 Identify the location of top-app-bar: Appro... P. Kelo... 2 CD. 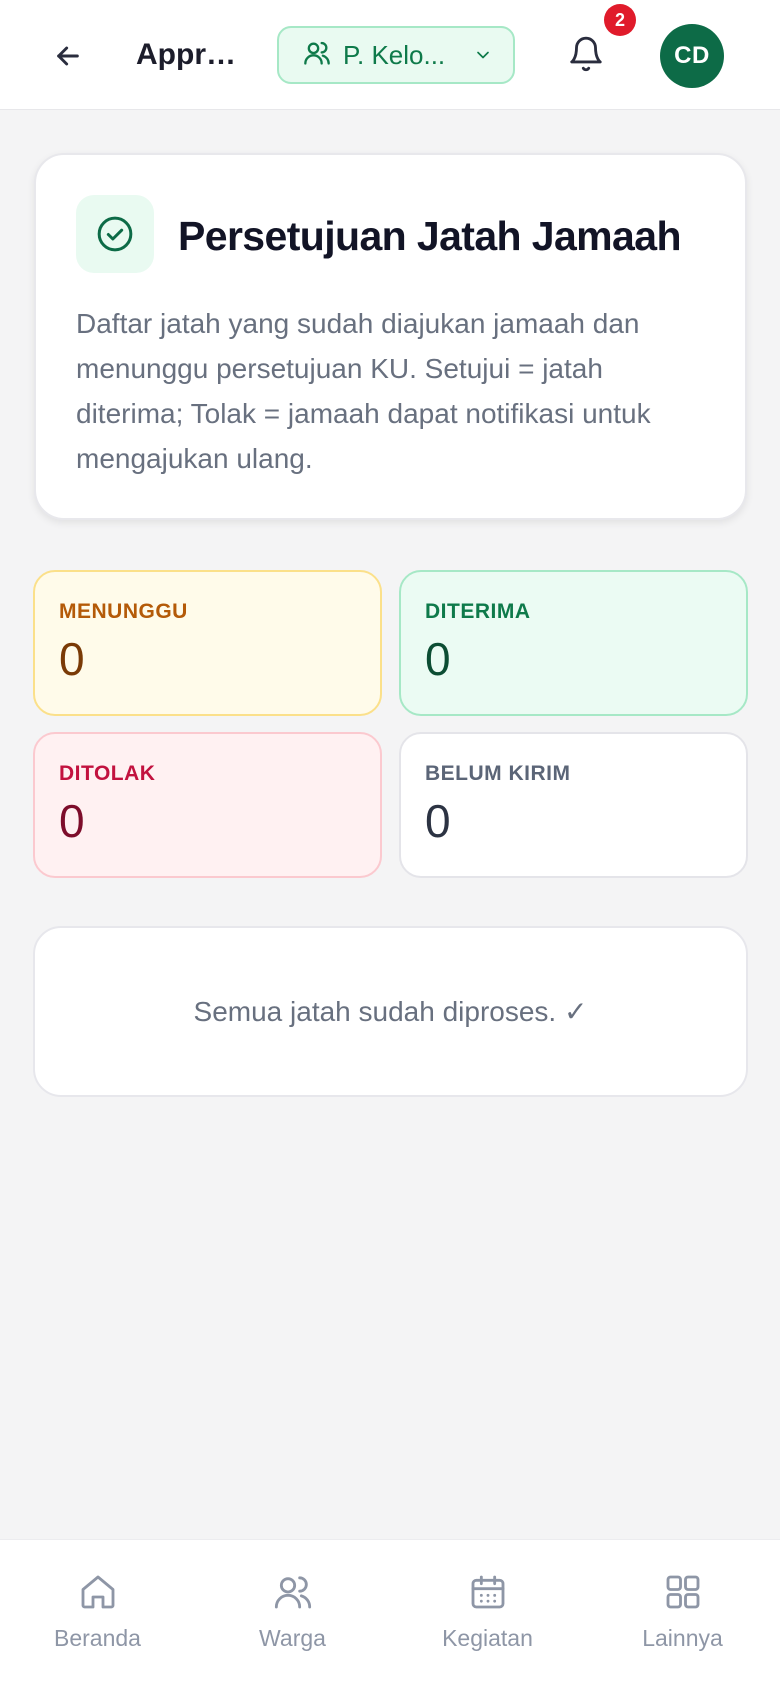
(390, 55).